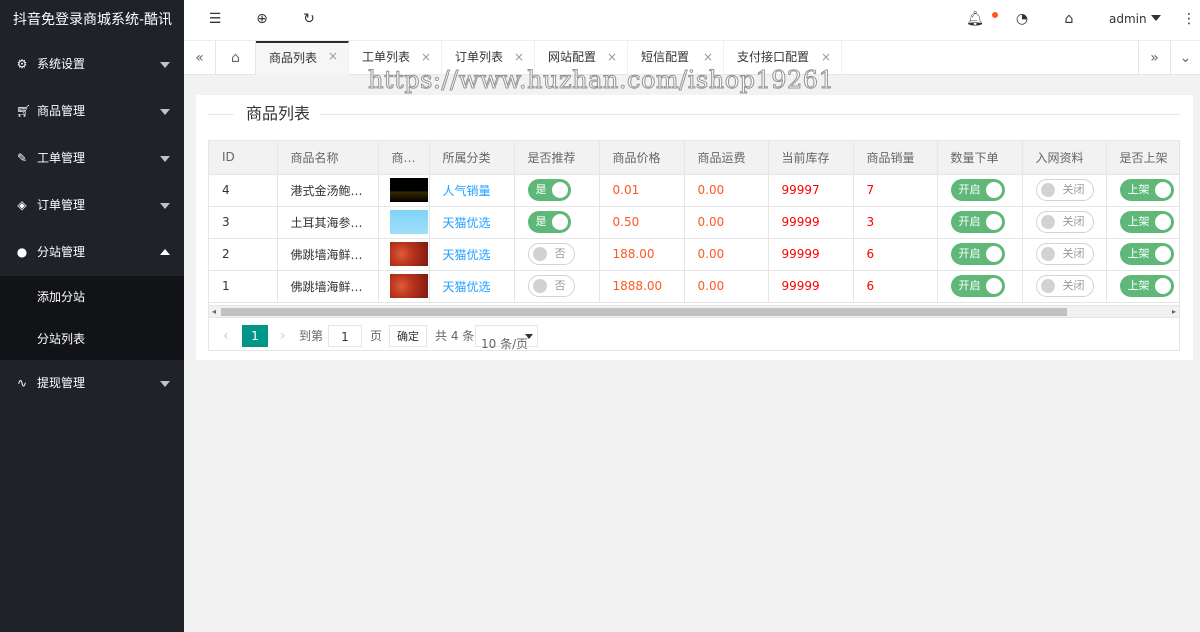 Image resolution: width=1200 pixels, height=632 pixels. What do you see at coordinates (345, 336) in the screenshot?
I see `page-number-input: 1` at bounding box center [345, 336].